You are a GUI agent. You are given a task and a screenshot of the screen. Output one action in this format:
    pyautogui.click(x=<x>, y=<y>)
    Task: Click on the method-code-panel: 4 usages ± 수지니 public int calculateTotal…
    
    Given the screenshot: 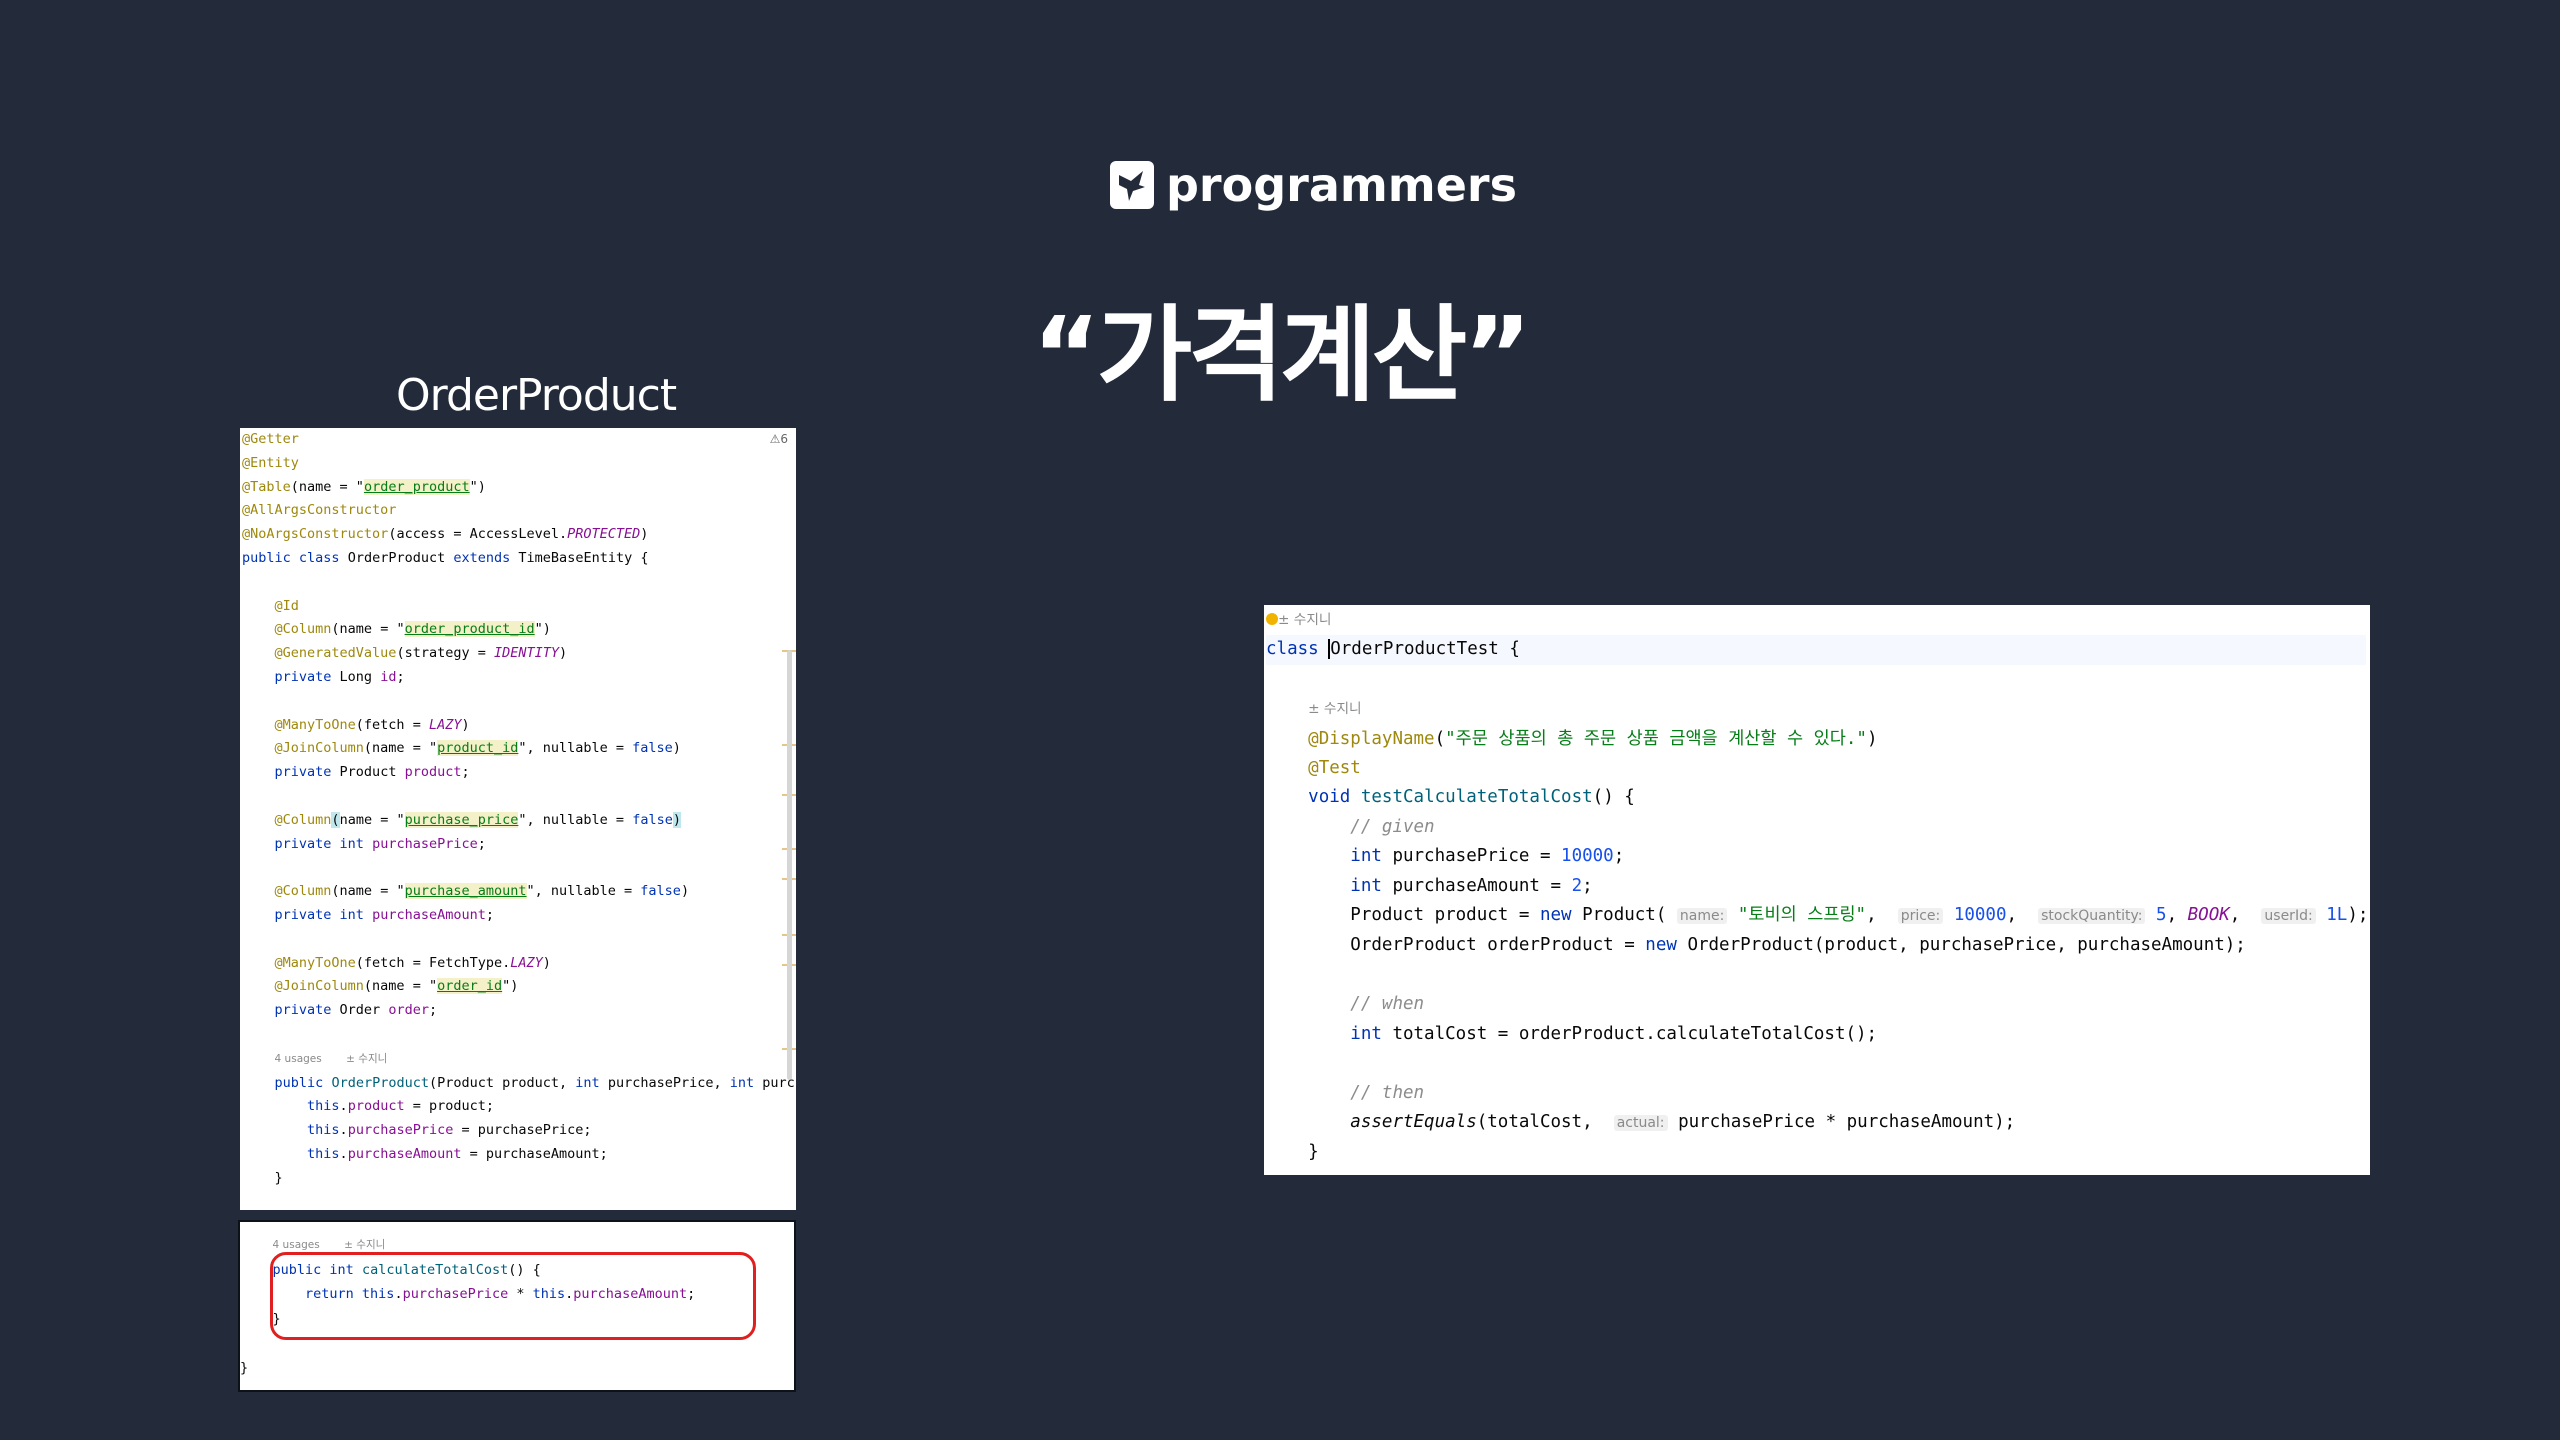 What is the action you would take?
    pyautogui.click(x=517, y=1306)
    